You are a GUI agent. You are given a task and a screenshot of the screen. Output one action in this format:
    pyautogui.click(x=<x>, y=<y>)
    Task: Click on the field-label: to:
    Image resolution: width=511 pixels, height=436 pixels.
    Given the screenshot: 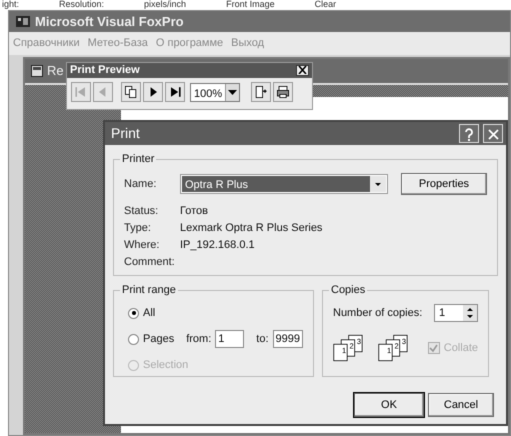 What is the action you would take?
    pyautogui.click(x=262, y=339)
    